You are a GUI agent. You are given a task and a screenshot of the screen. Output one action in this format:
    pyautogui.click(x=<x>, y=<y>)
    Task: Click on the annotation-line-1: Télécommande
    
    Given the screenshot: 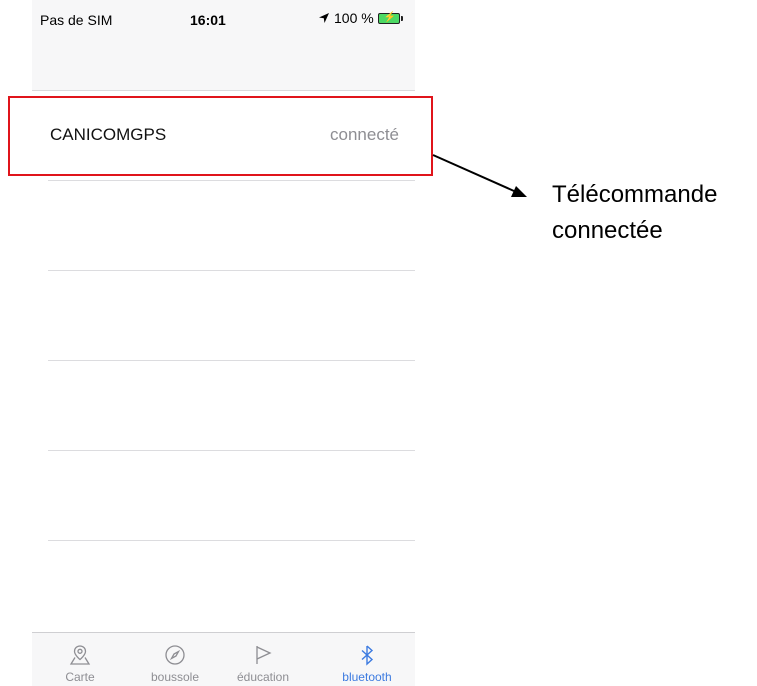 What is the action you would take?
    pyautogui.click(x=635, y=194)
    